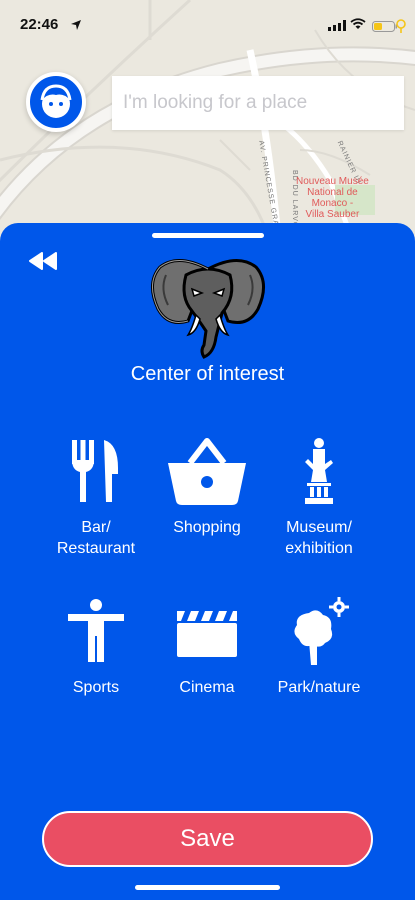  What do you see at coordinates (207, 527) in the screenshot?
I see `category-label: Shopping` at bounding box center [207, 527].